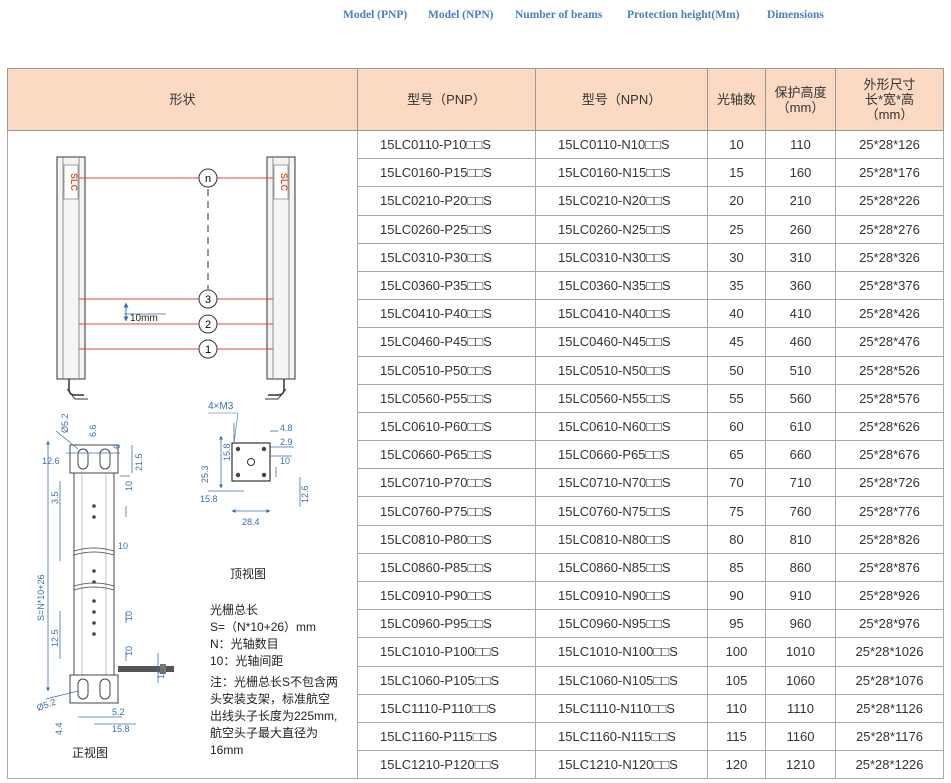 The image size is (951, 783). Describe the element at coordinates (736, 342) in the screenshot. I see `cell-beams: 45` at that location.